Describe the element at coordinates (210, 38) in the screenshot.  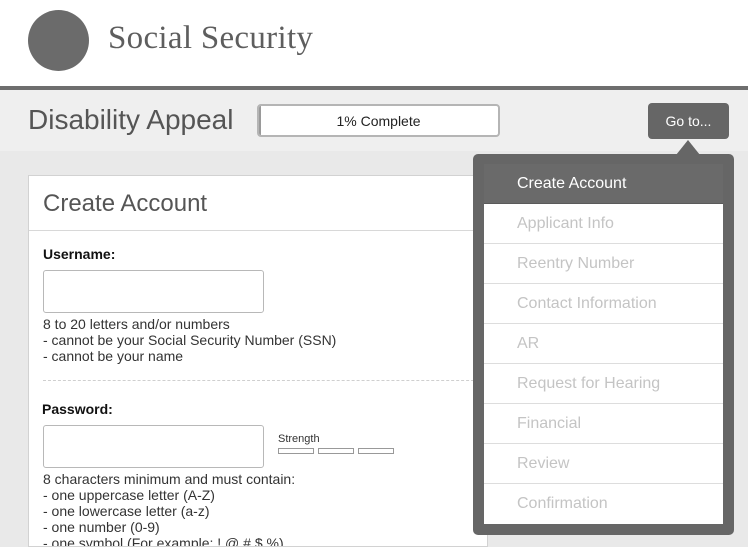
I see `brand-title: Social Security` at that location.